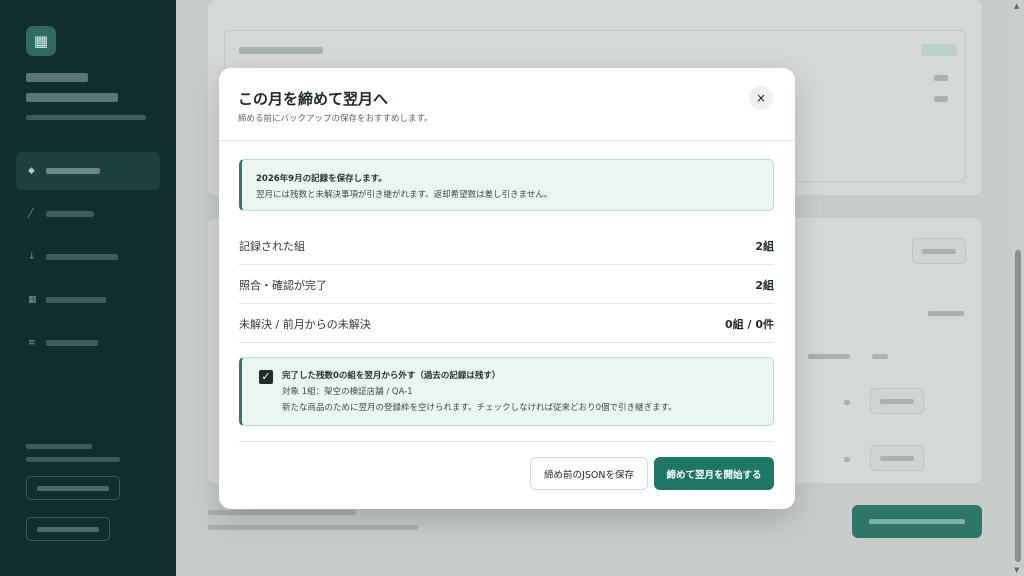 This screenshot has width=1024, height=576. What do you see at coordinates (714, 473) in the screenshot?
I see `close-and-start-button: 締めて翌月を開始する` at bounding box center [714, 473].